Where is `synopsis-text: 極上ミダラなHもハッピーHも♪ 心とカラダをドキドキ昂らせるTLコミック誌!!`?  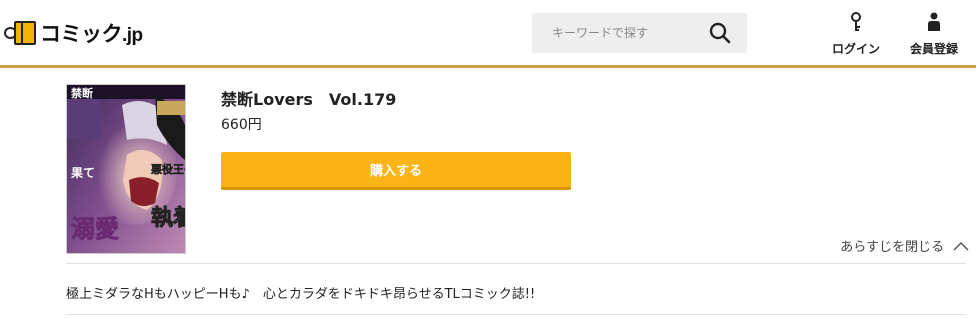 synopsis-text: 極上ミダラなHもハッピーHも♪ 心とカラダをドキドキ昂らせるTLコミック誌!! is located at coordinates (301, 294).